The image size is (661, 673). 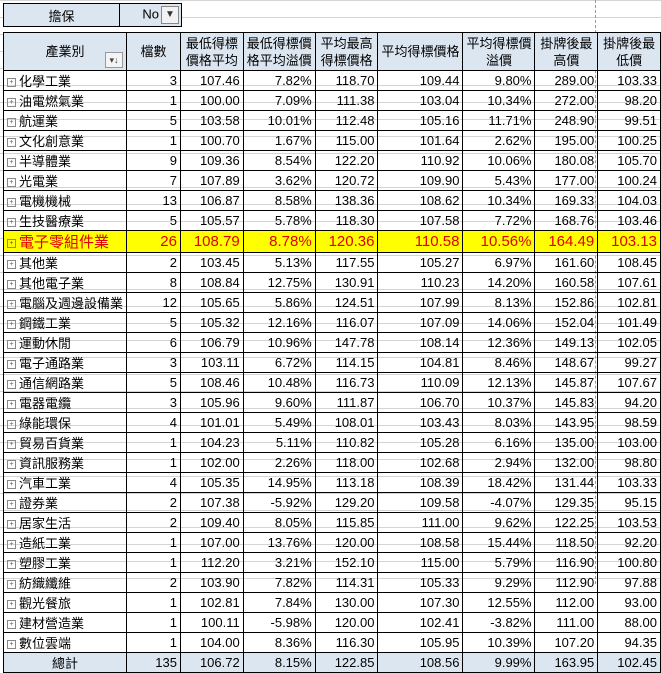 What do you see at coordinates (39, 503) in the screenshot?
I see `cell-label: 證券業` at bounding box center [39, 503].